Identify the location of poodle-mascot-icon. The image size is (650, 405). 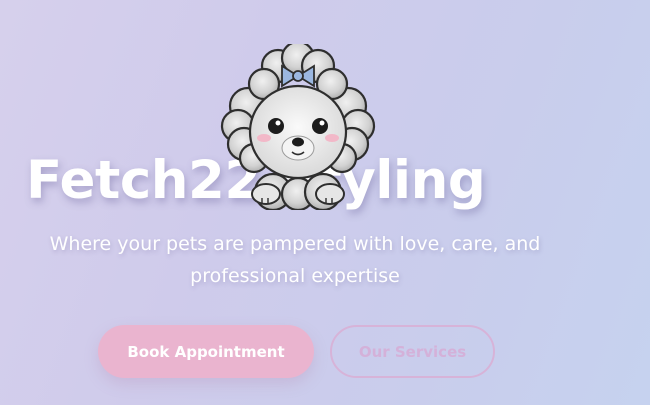
(298, 127).